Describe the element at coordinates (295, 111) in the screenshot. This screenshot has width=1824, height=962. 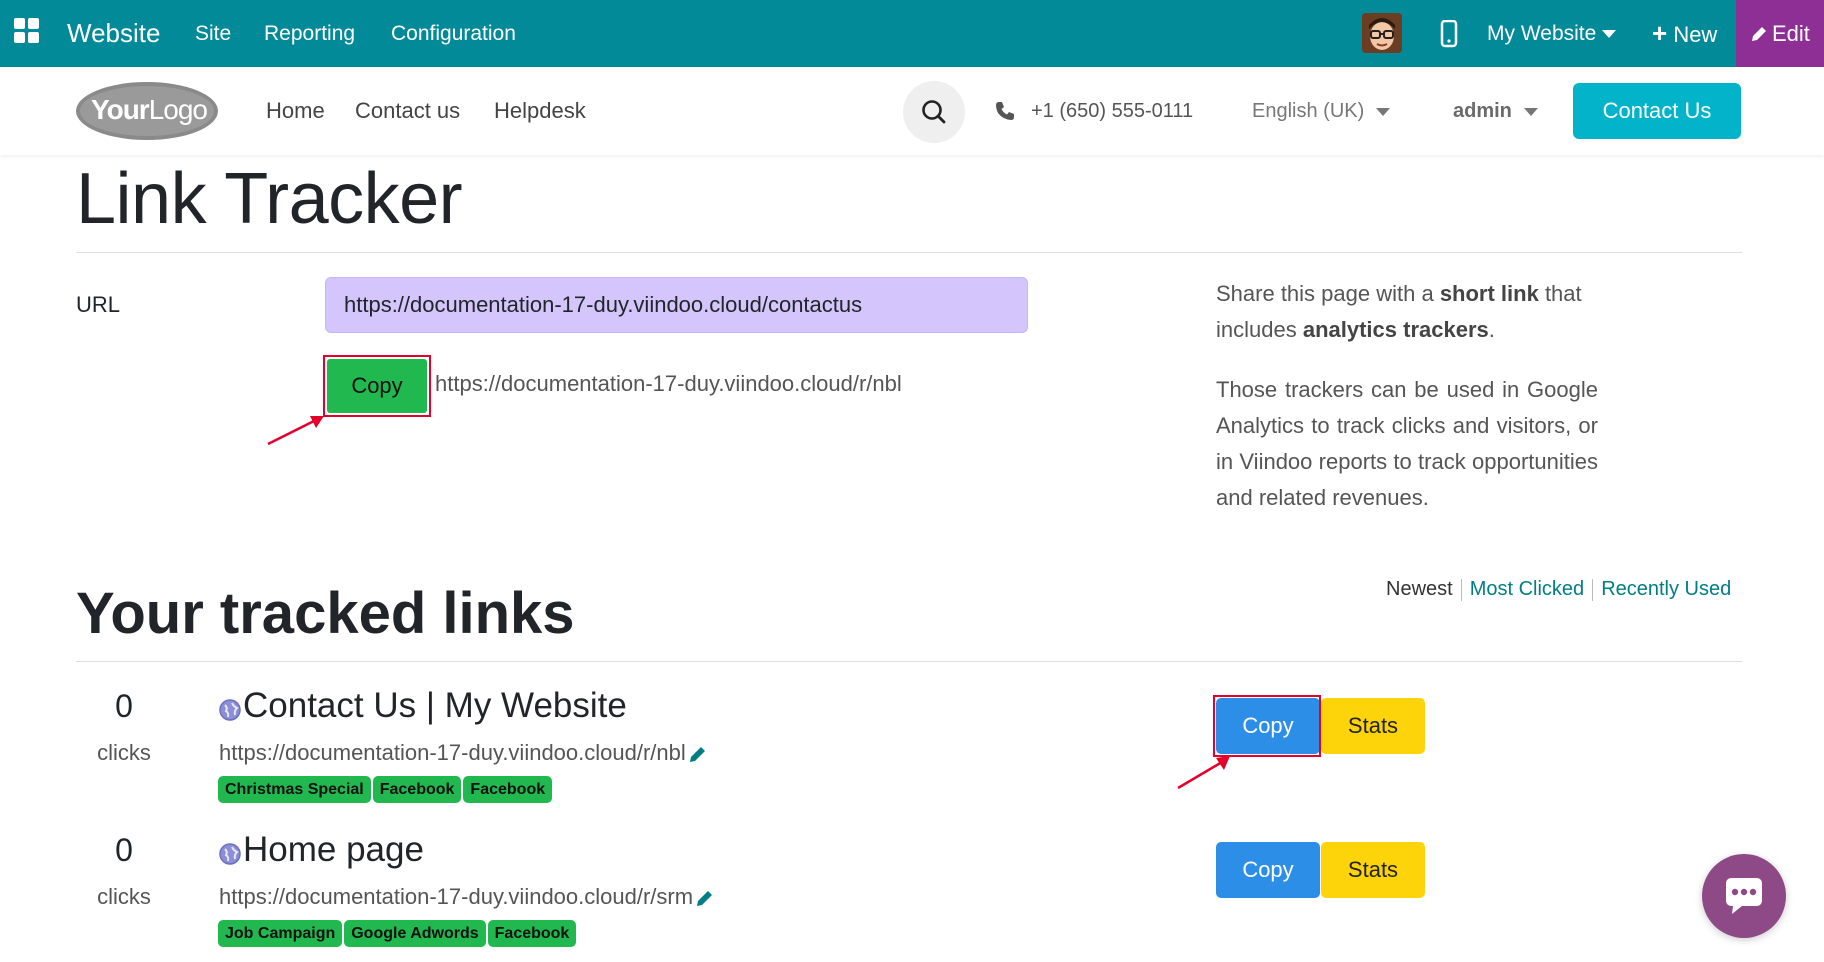
I see `nav-home: Home` at that location.